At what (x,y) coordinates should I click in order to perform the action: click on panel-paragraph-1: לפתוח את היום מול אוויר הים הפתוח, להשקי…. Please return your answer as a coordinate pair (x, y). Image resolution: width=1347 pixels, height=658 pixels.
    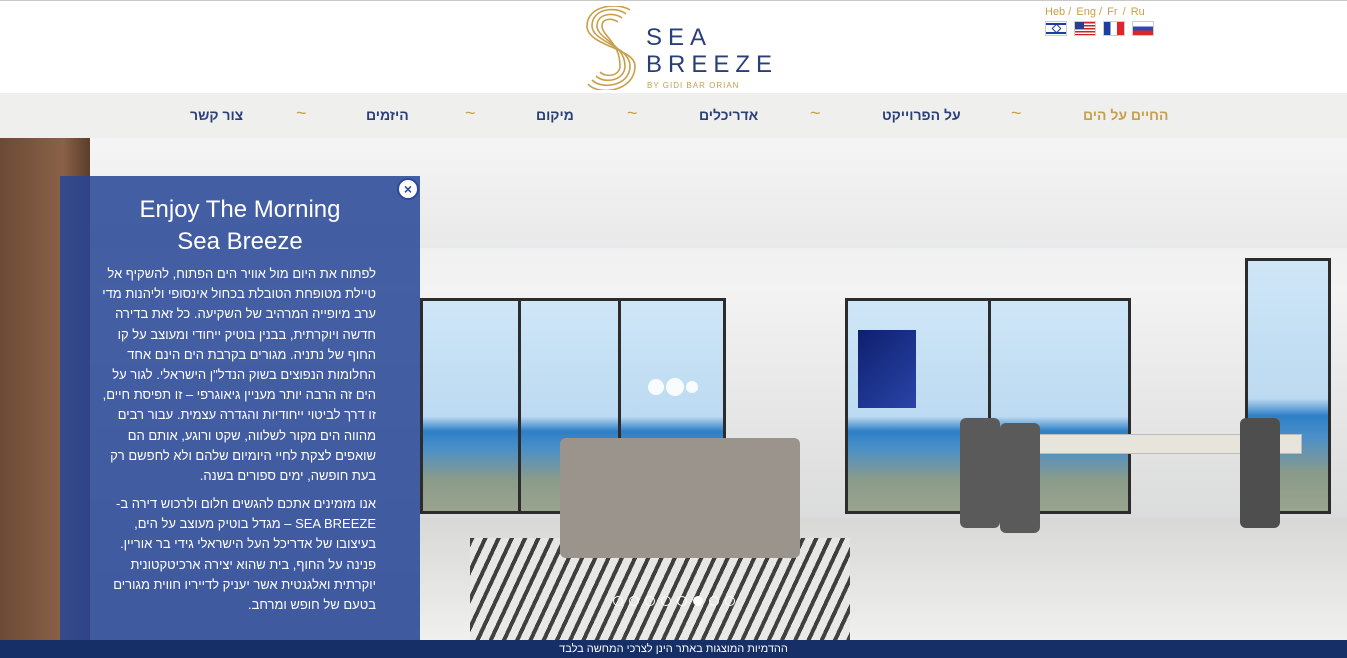
    Looking at the image, I should click on (239, 375).